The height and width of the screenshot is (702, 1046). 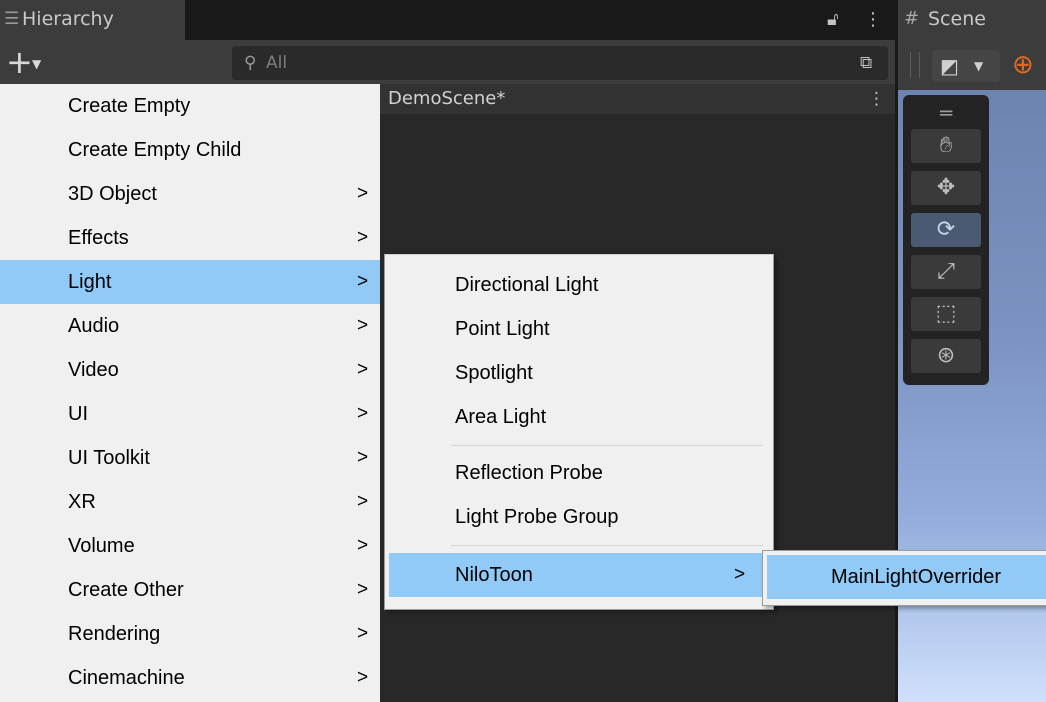 I want to click on menu-item-light-probe-group: Light Probe Group, so click(x=579, y=517).